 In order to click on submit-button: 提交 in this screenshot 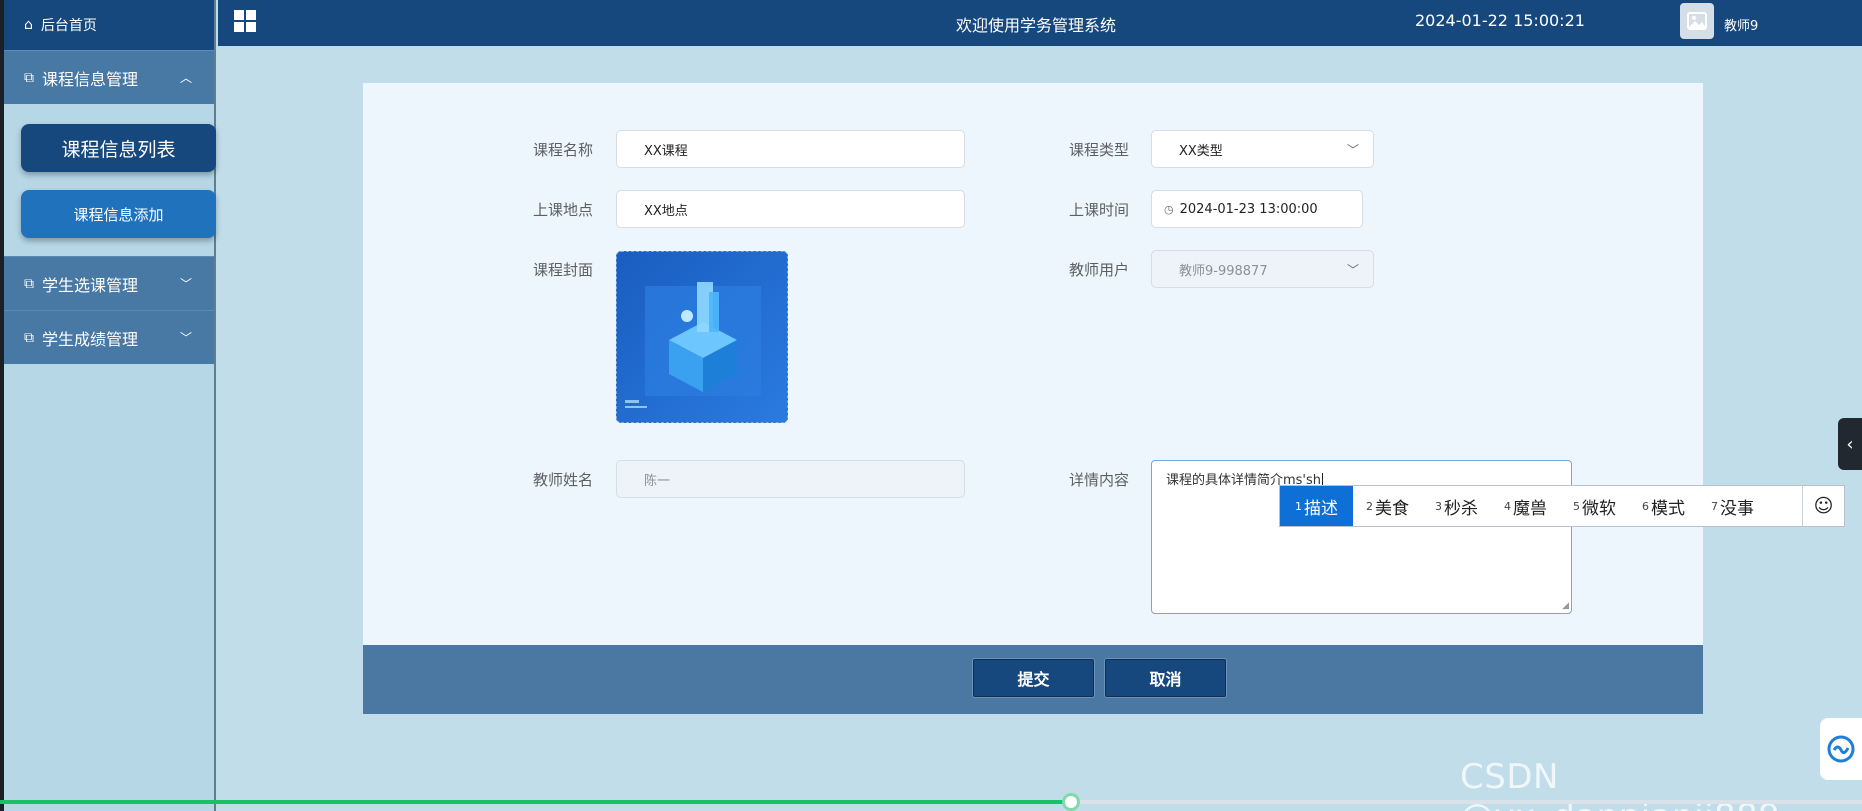, I will do `click(1033, 678)`.